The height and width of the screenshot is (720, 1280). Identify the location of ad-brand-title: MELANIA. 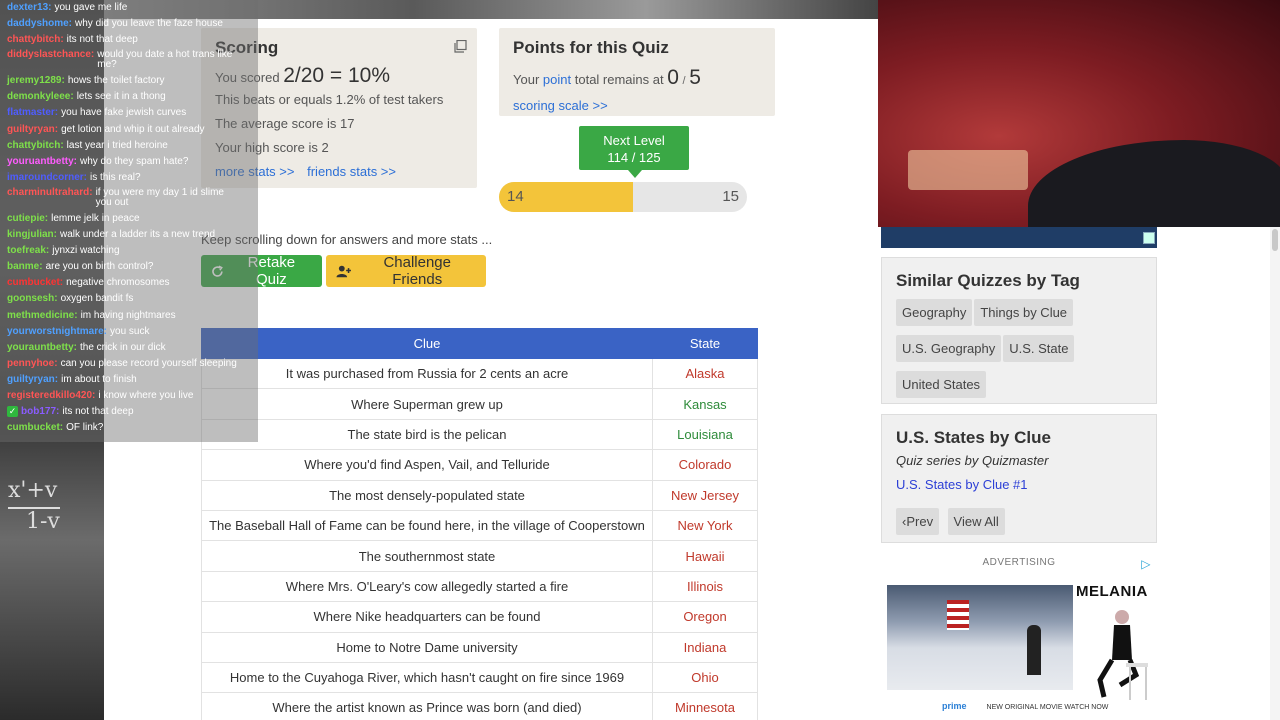
(1112, 591).